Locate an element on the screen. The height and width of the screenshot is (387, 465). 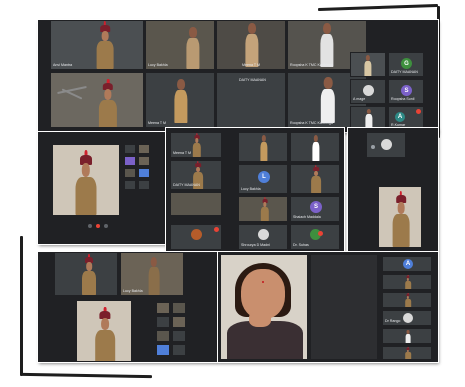
participant-tile: Dr. Suhas is located at coordinates (315, 237).